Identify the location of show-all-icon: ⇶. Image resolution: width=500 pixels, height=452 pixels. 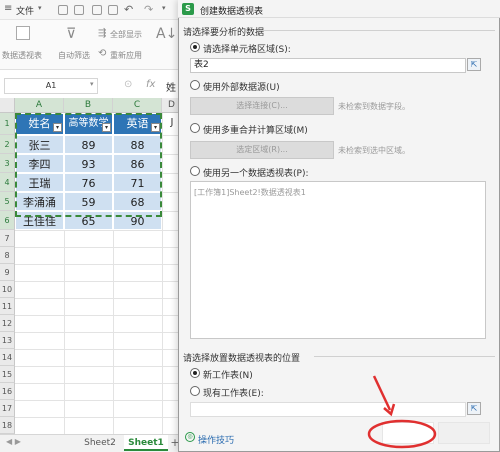
(102, 33).